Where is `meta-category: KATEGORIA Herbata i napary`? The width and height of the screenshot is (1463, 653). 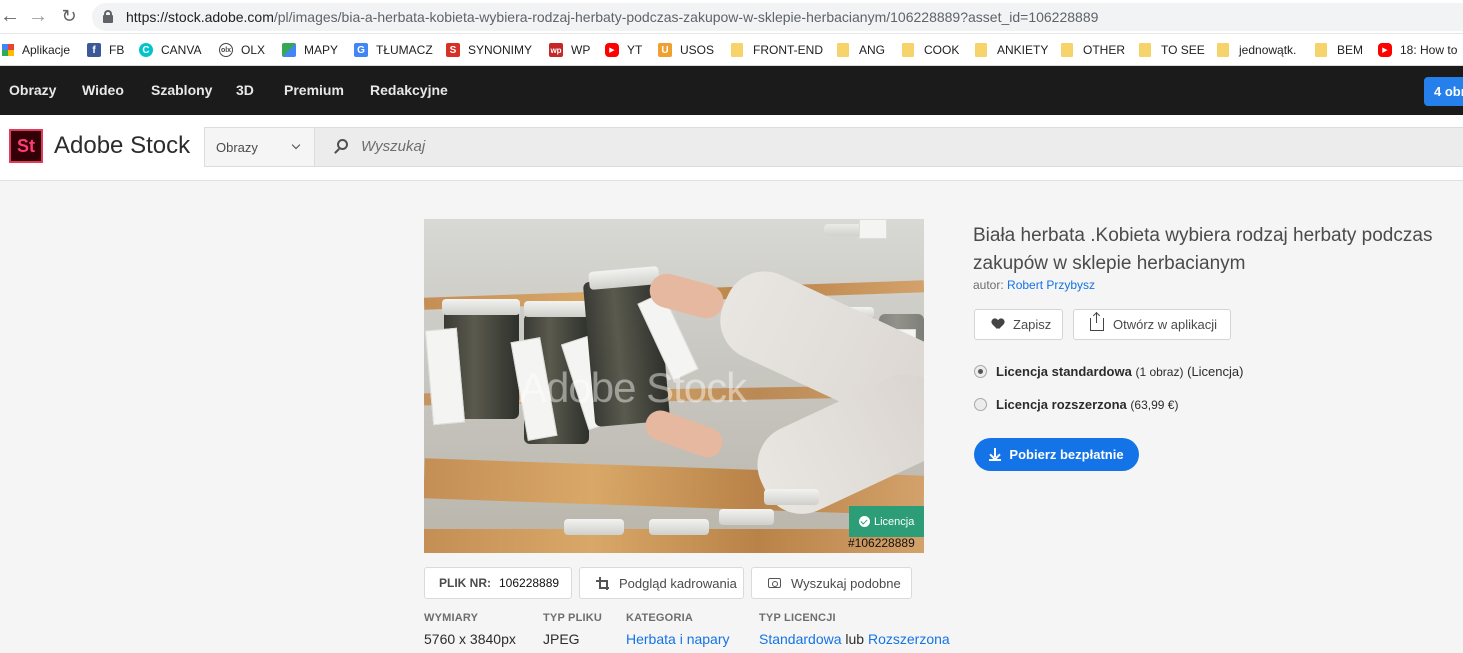
meta-category: KATEGORIA Herbata i napary is located at coordinates (678, 629).